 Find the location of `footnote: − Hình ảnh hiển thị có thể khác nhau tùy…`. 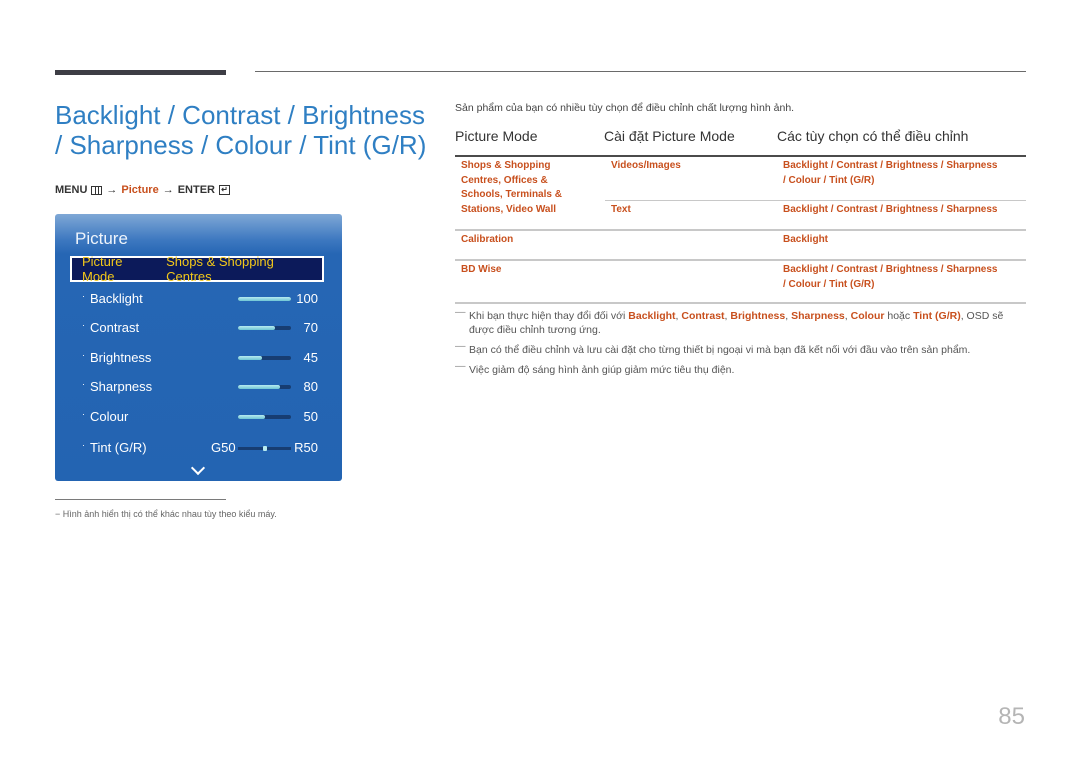

footnote: − Hình ảnh hiển thị có thể khác nhau tùy… is located at coordinates (166, 514).